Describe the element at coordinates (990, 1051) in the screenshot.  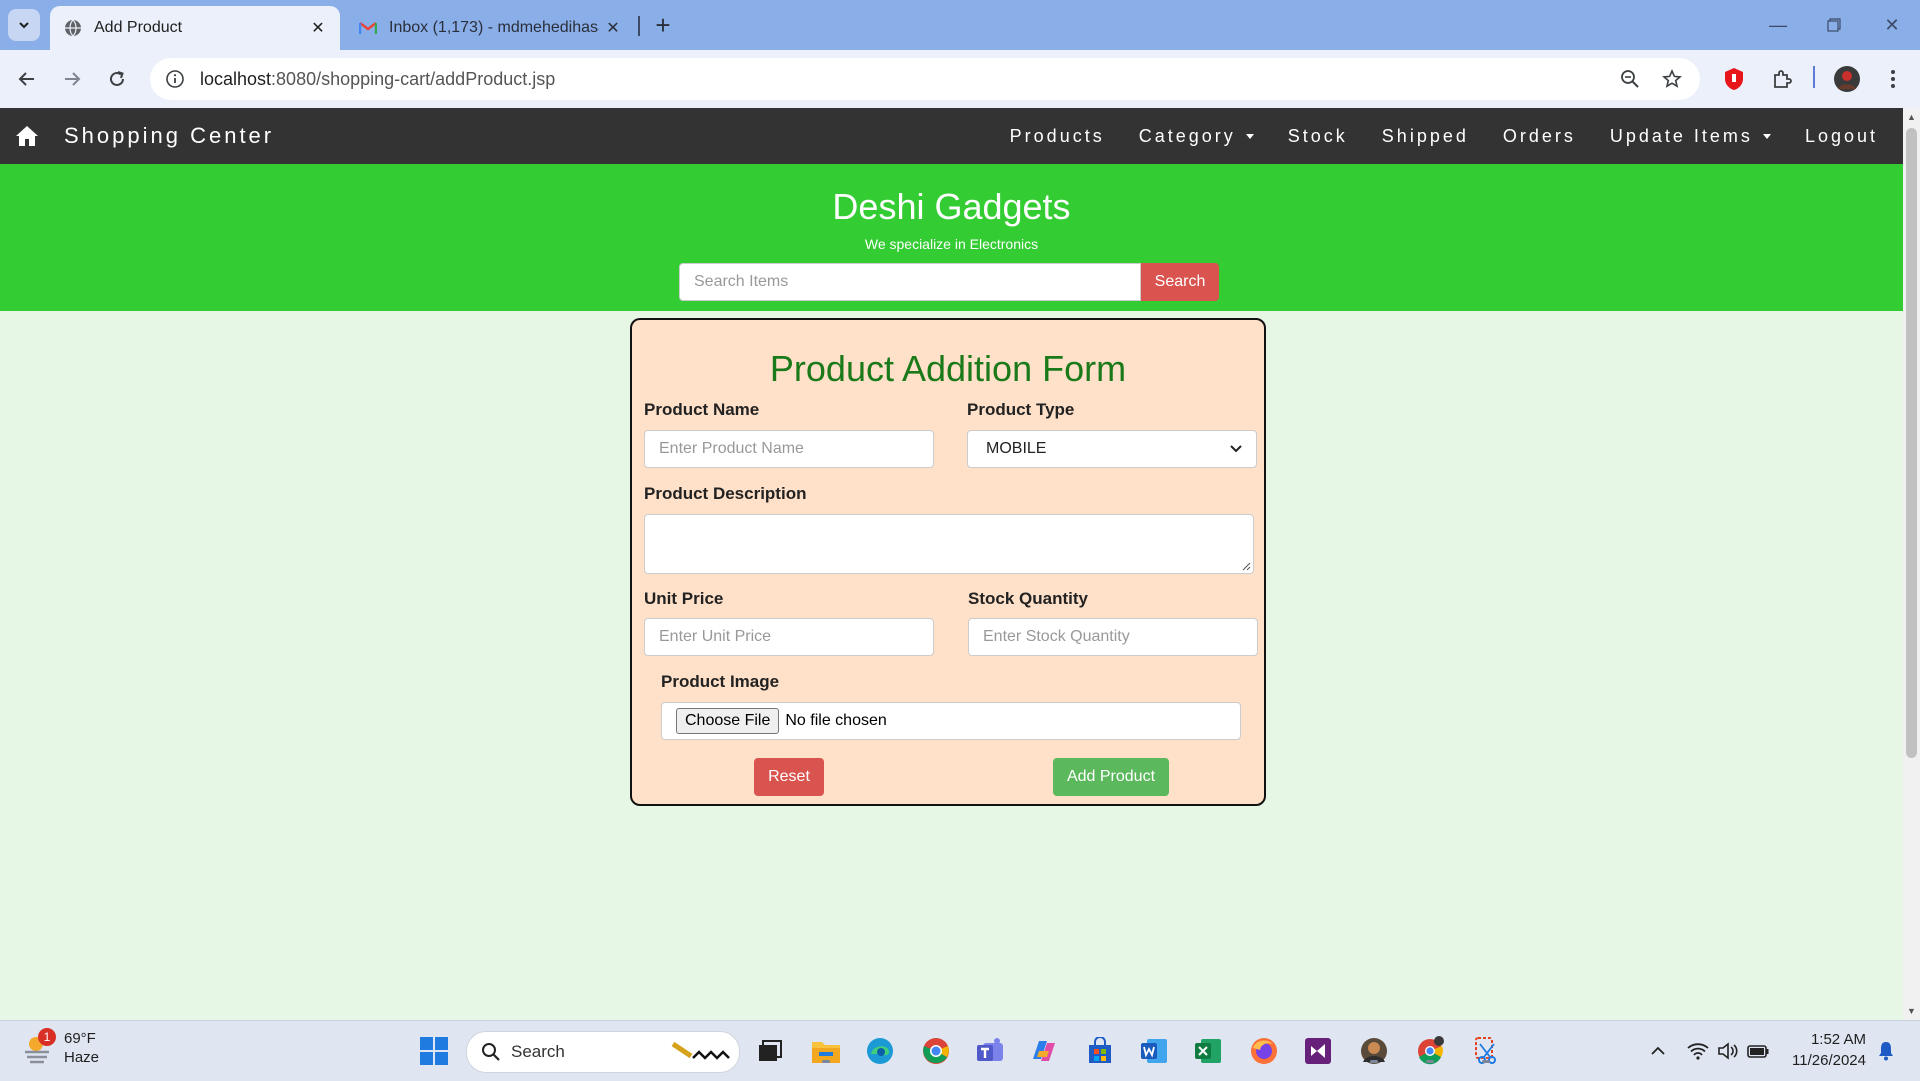
I see `teams-icon` at that location.